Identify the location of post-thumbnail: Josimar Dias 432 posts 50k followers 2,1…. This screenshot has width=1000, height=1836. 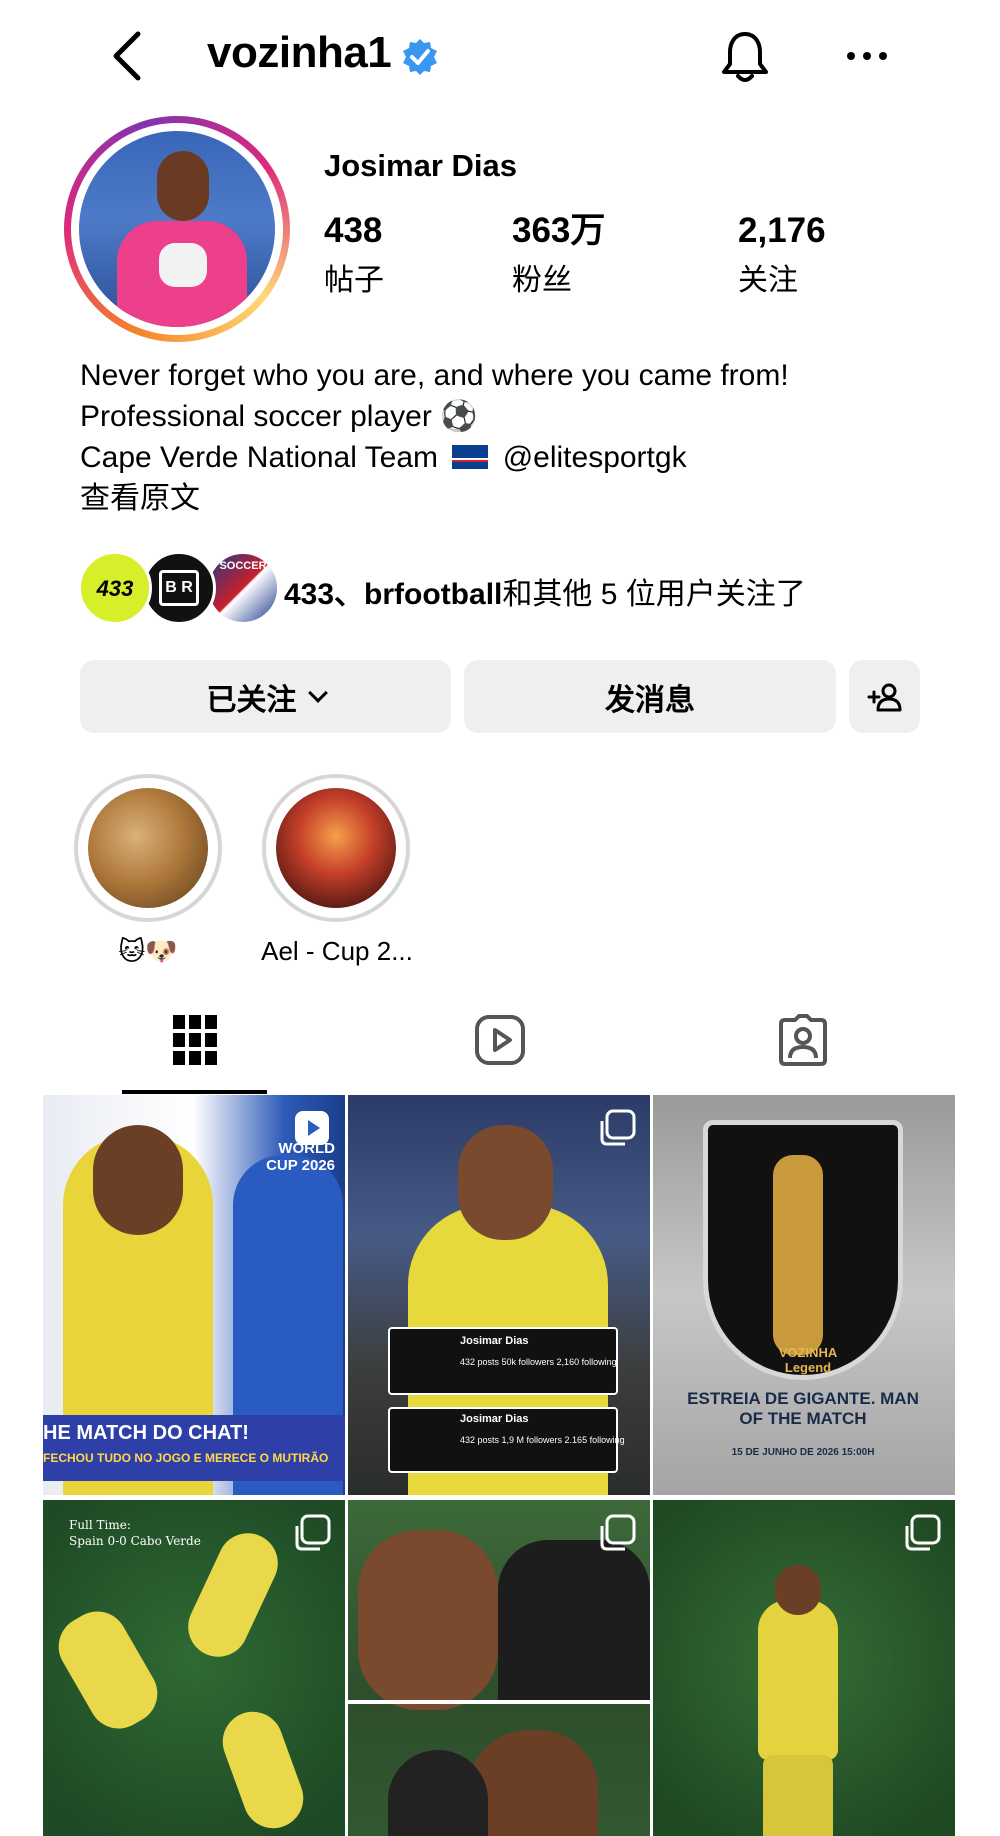
(499, 1295).